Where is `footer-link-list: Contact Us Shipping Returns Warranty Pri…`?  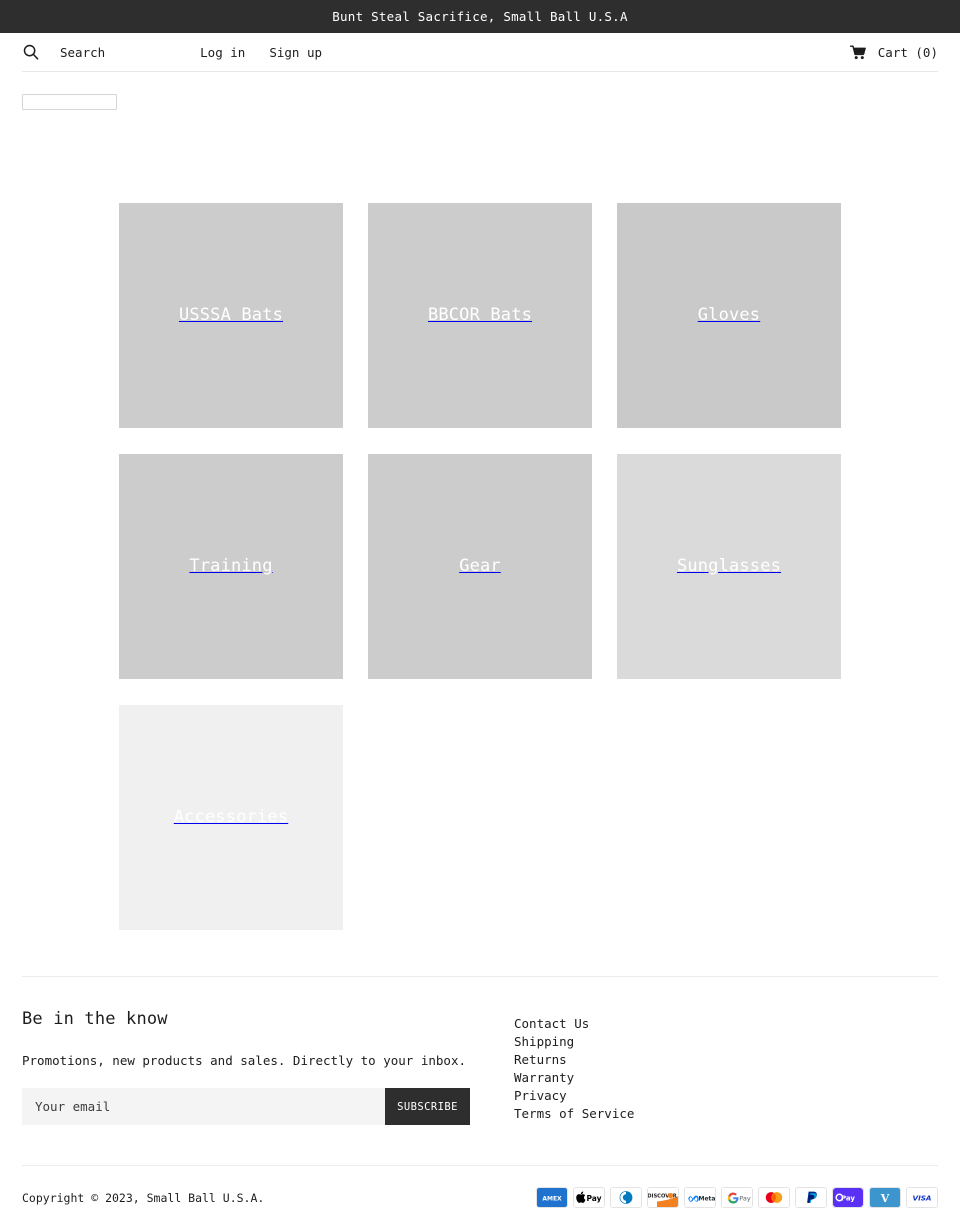
footer-link-list: Contact Us Shipping Returns Warranty Pri… is located at coordinates (574, 1061).